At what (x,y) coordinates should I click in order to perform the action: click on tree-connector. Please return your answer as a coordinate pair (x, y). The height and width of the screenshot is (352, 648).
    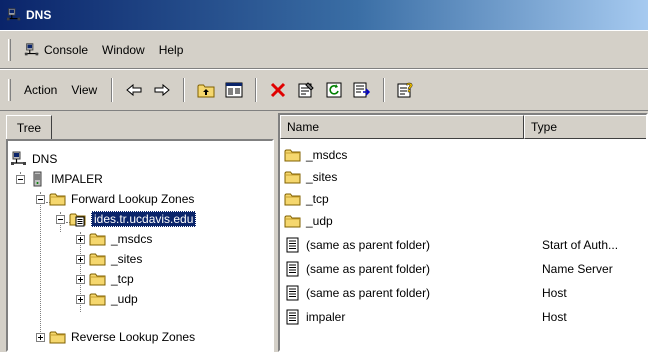
    Looking at the image, I should click on (40, 267).